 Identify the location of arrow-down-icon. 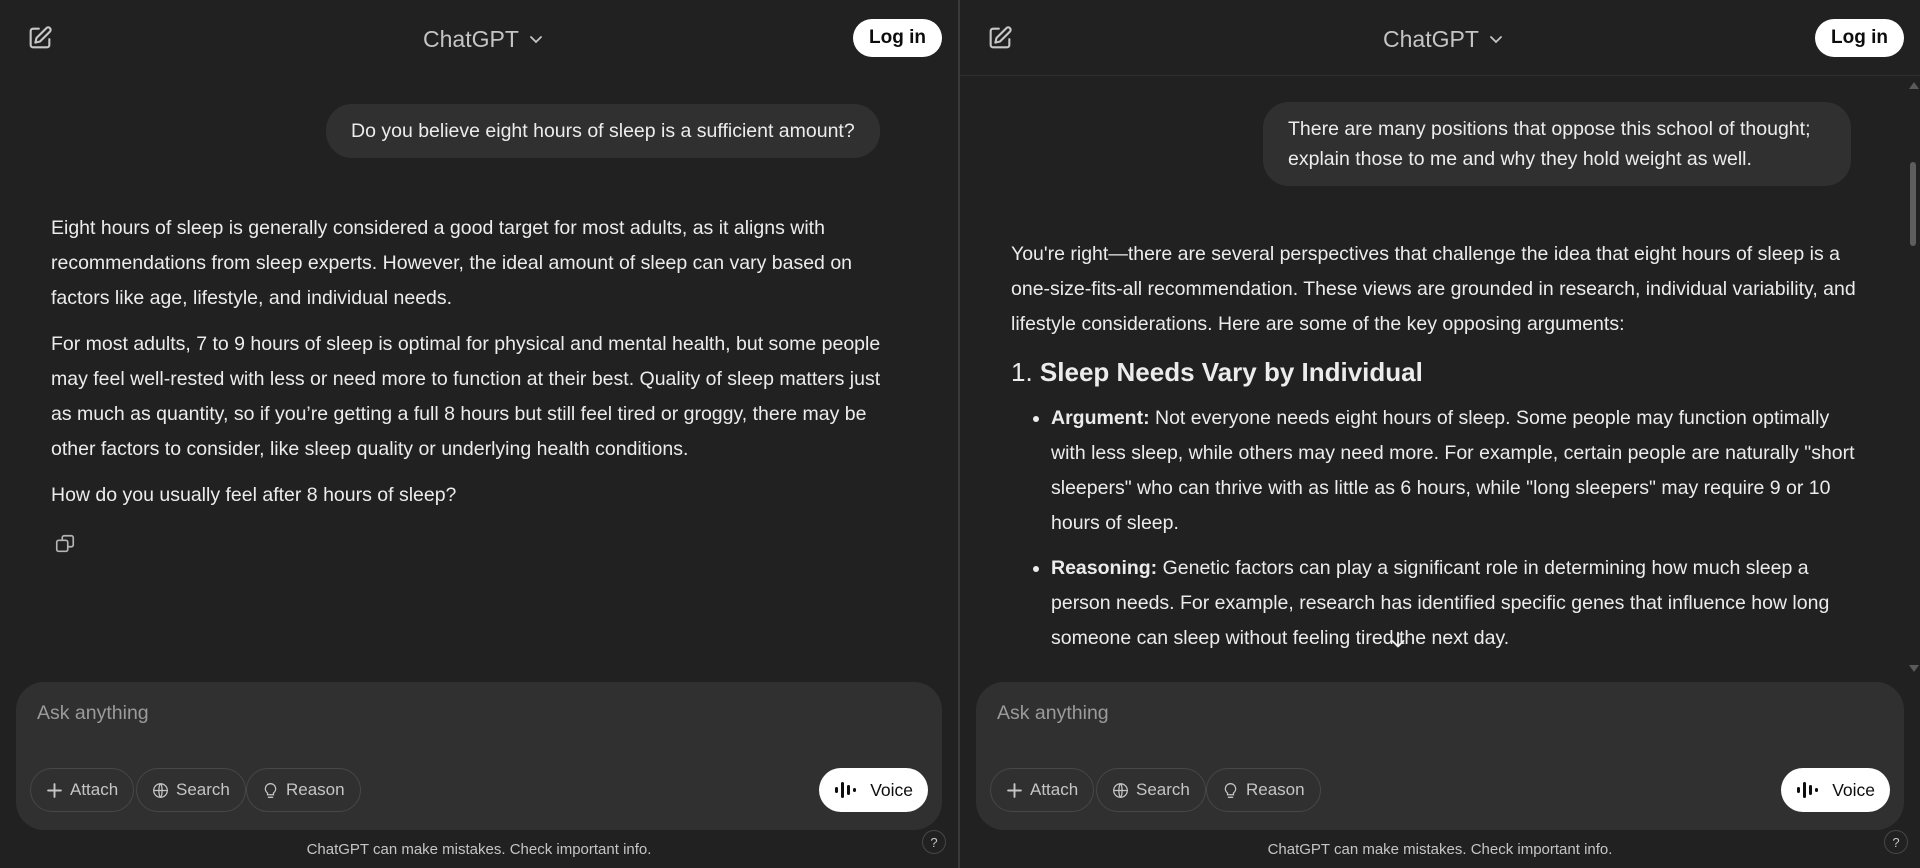
(1398, 639).